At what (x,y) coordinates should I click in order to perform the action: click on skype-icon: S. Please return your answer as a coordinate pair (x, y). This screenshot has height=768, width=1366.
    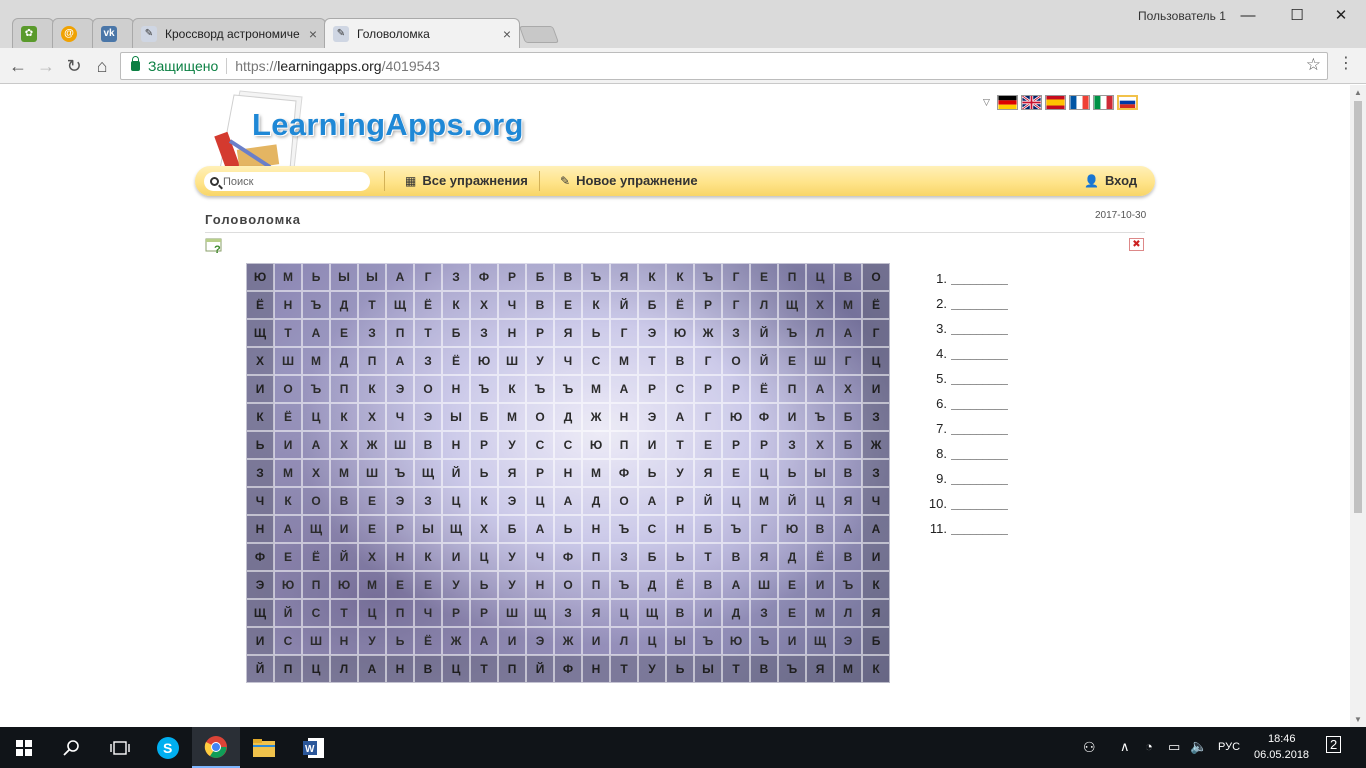
    Looking at the image, I should click on (168, 747).